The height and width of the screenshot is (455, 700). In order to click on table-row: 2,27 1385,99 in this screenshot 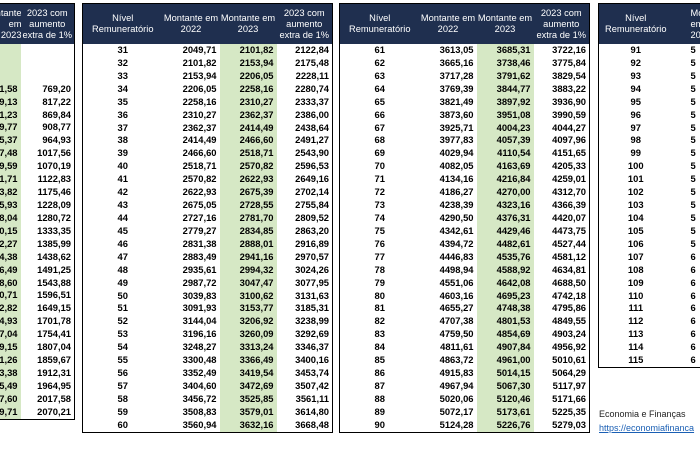, I will do `click(37, 244)`.